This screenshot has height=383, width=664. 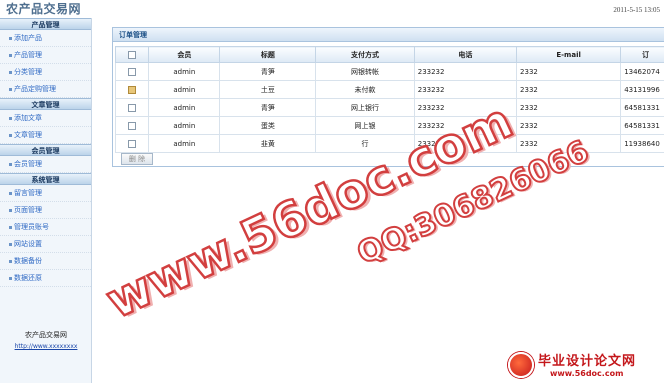 What do you see at coordinates (365, 54) in the screenshot?
I see `column-header-payment: 支付方式` at bounding box center [365, 54].